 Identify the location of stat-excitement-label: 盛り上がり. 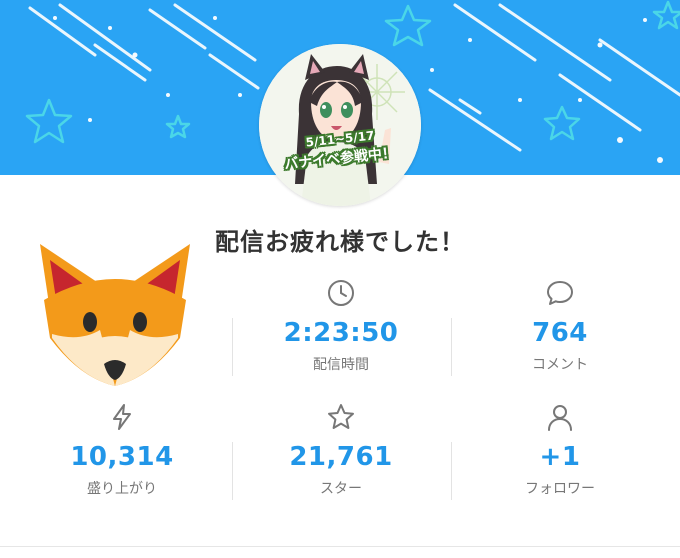
(122, 489).